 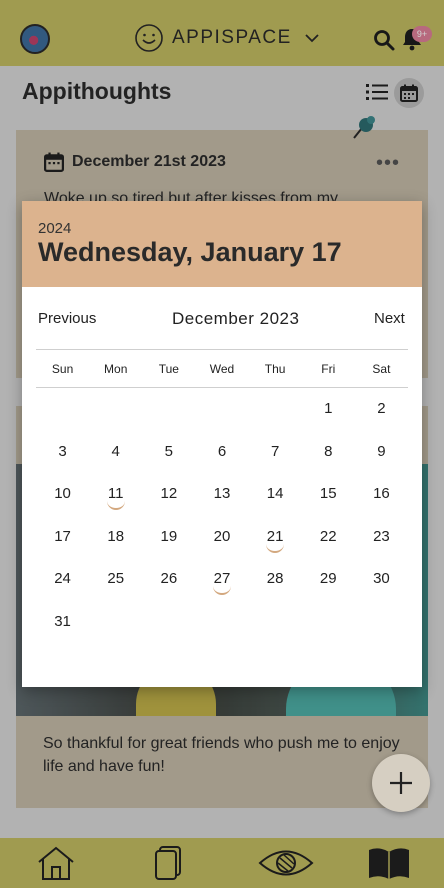 What do you see at coordinates (381, 503) in the screenshot?
I see `day-cell: 16` at bounding box center [381, 503].